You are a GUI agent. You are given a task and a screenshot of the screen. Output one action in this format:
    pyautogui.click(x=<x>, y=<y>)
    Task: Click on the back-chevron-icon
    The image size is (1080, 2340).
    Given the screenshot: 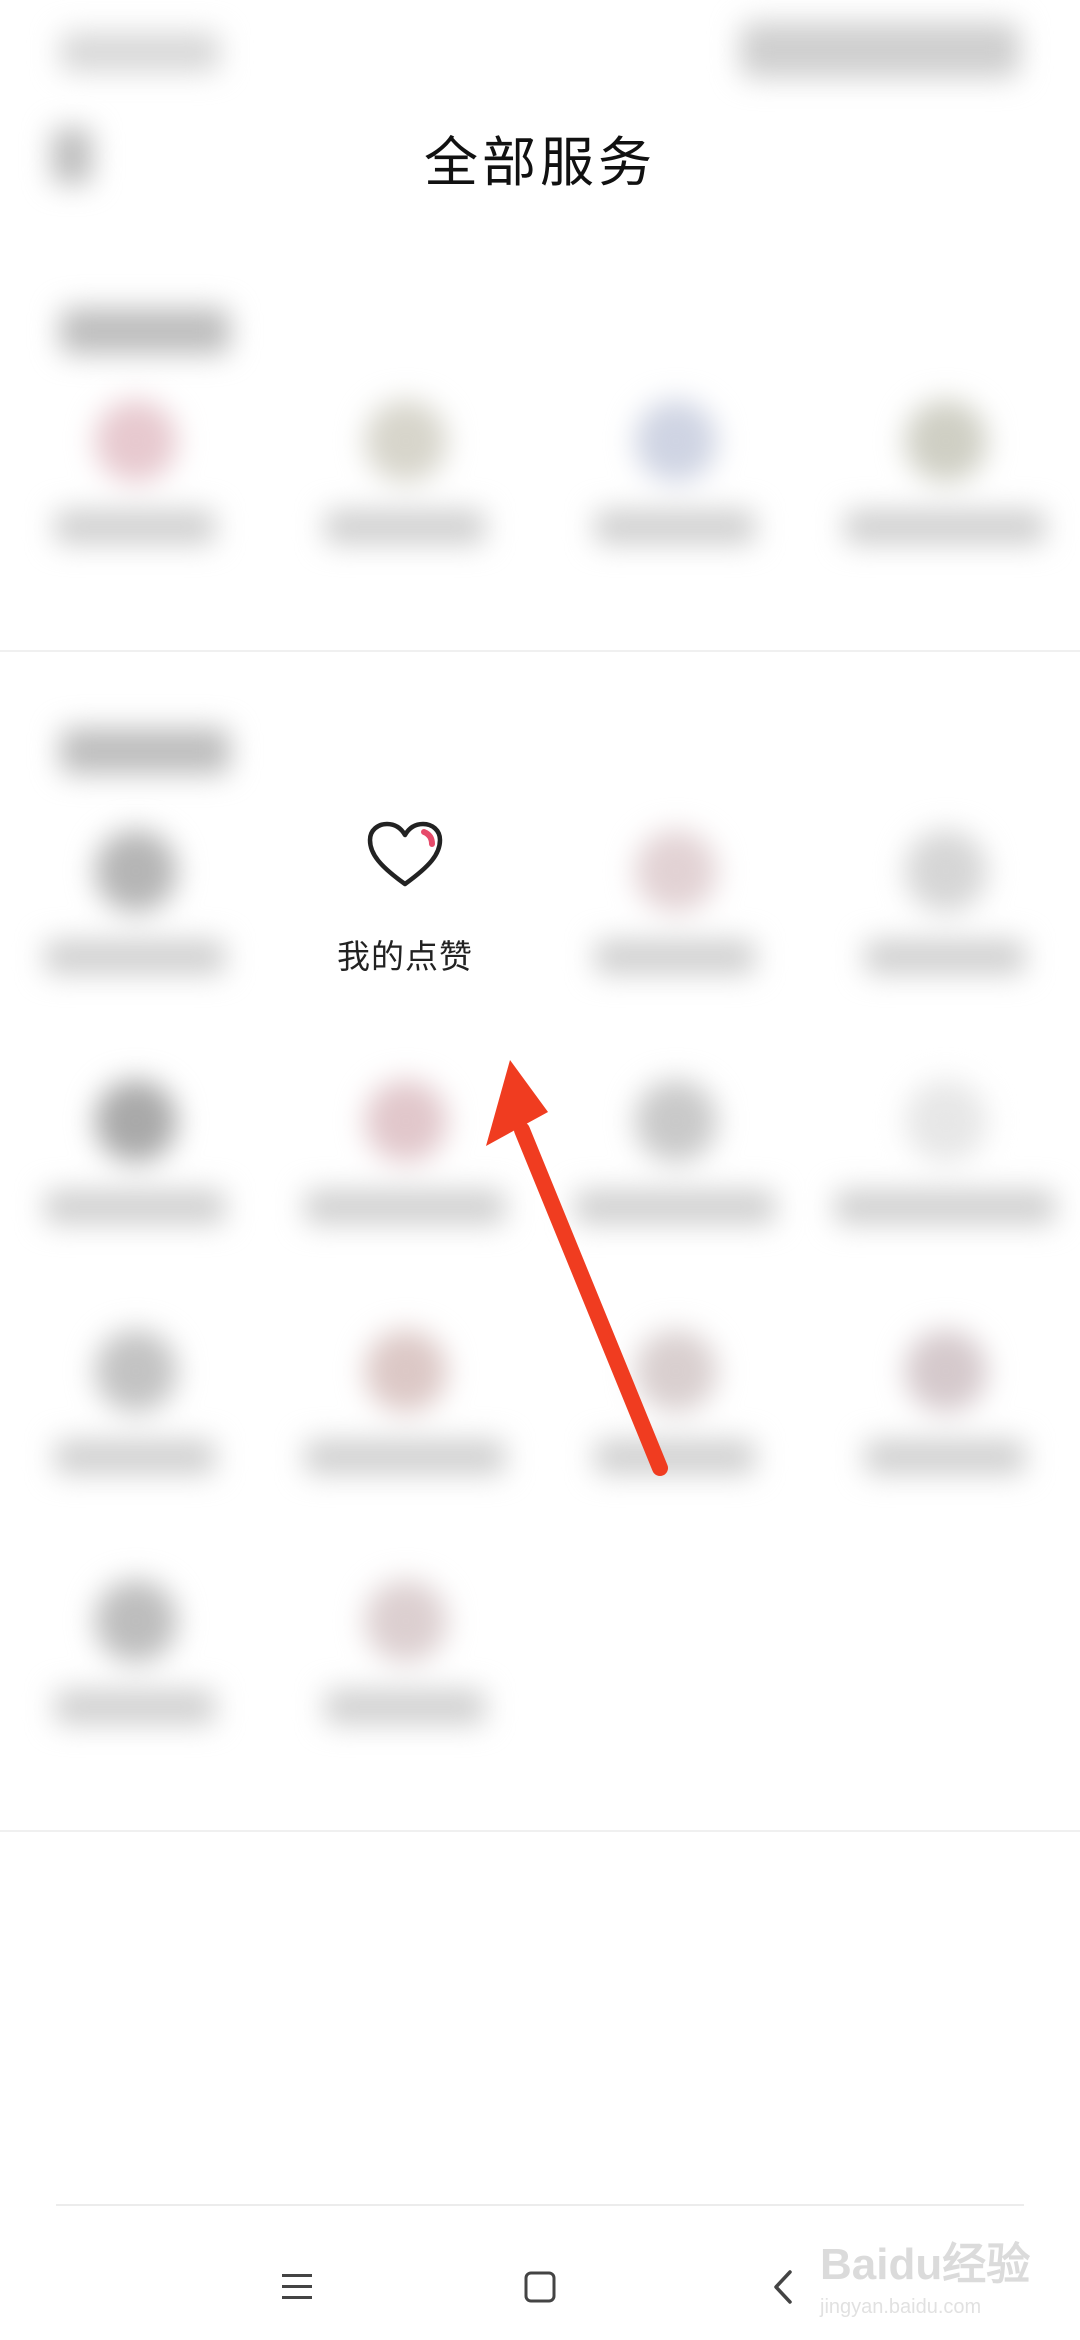 What is the action you would take?
    pyautogui.click(x=783, y=2287)
    